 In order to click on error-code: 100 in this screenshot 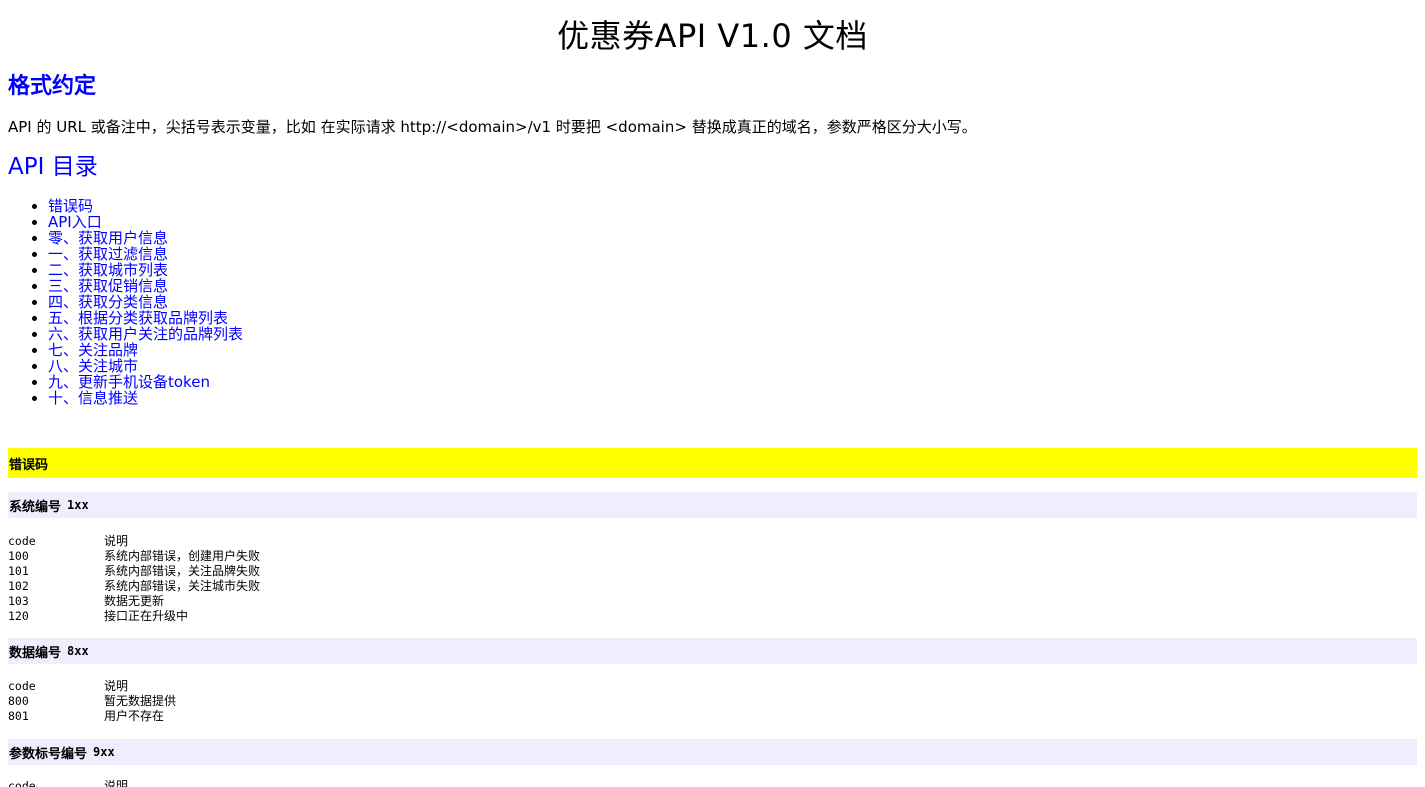, I will do `click(18, 556)`.